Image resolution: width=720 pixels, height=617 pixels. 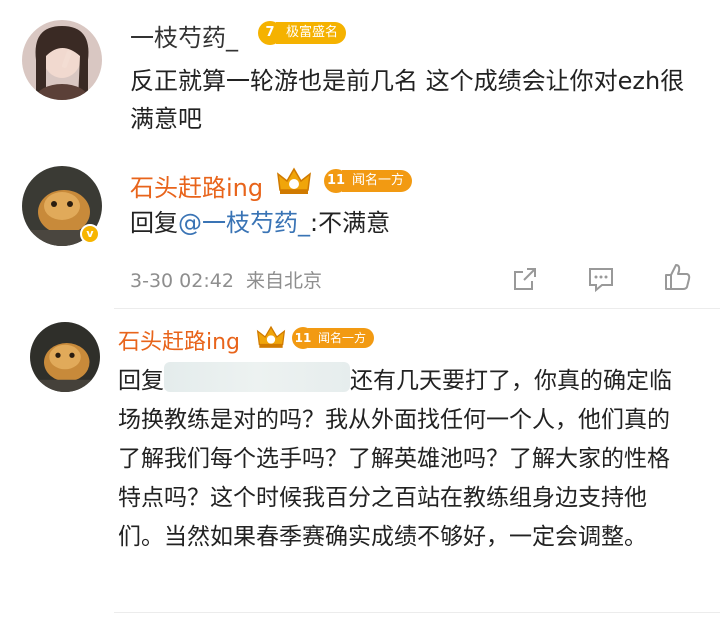 I want to click on reply-text: 回复@一枝芍药_:不满意, so click(x=410, y=223).